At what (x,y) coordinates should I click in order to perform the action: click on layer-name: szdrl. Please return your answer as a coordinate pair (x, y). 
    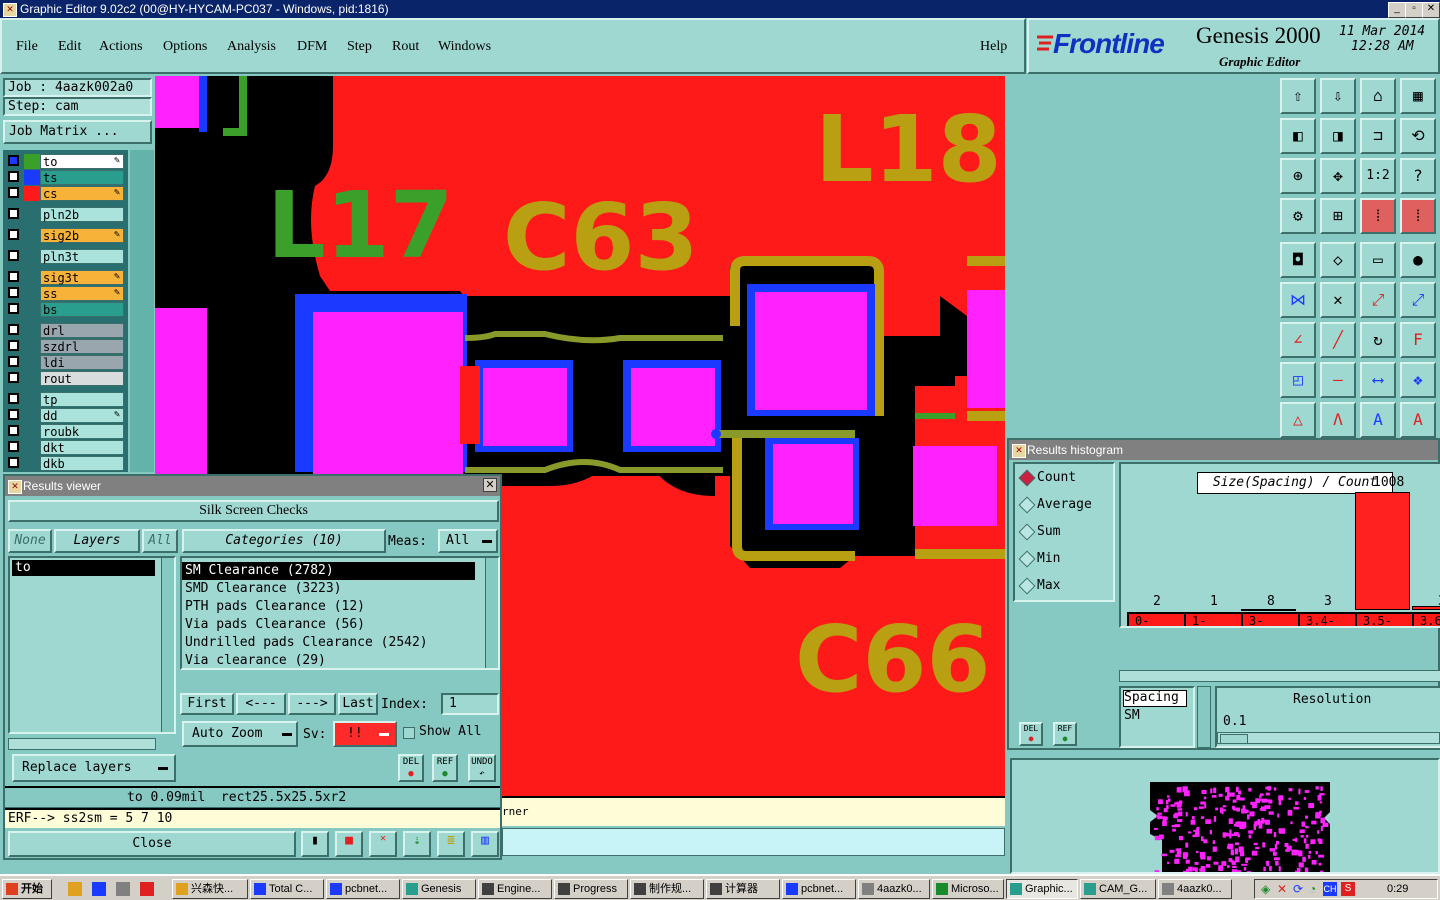
    Looking at the image, I should click on (82, 346).